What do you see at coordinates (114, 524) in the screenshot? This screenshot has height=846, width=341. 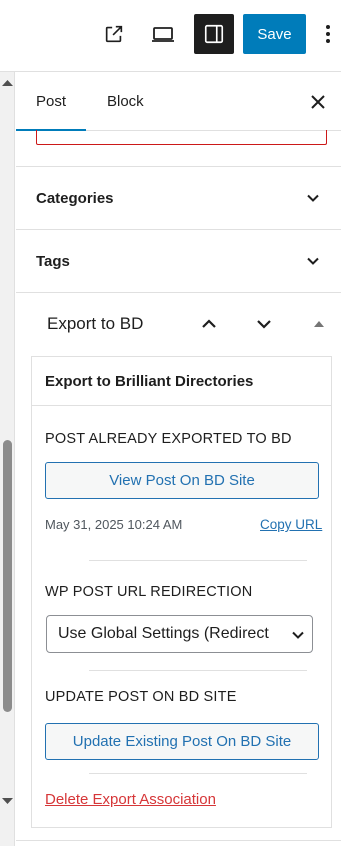 I see `export-date: May 31, 2025 10:24 AM` at bounding box center [114, 524].